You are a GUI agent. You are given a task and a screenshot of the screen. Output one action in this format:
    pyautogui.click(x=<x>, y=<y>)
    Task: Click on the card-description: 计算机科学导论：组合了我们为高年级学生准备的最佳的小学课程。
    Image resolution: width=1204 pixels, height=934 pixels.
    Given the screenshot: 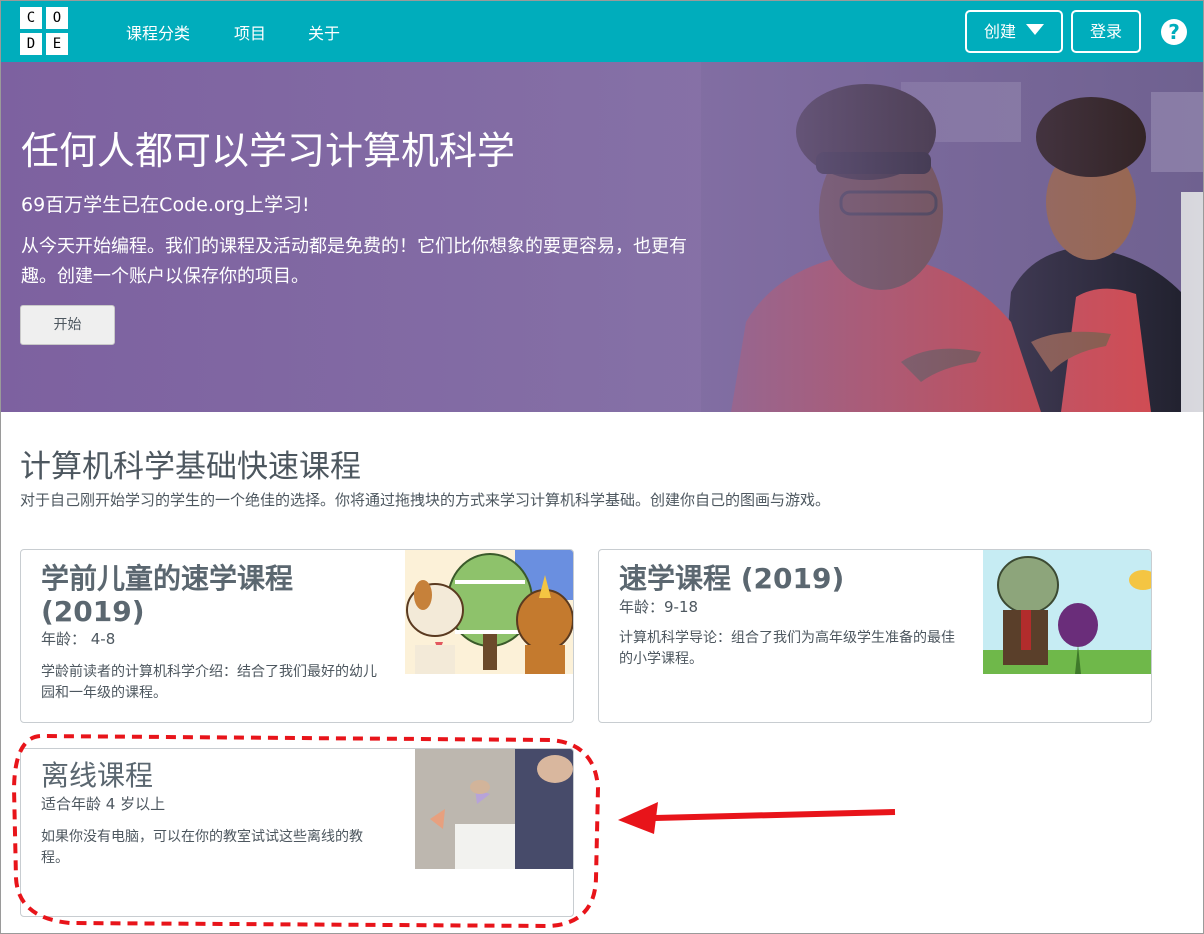 What is the action you would take?
    pyautogui.click(x=787, y=648)
    